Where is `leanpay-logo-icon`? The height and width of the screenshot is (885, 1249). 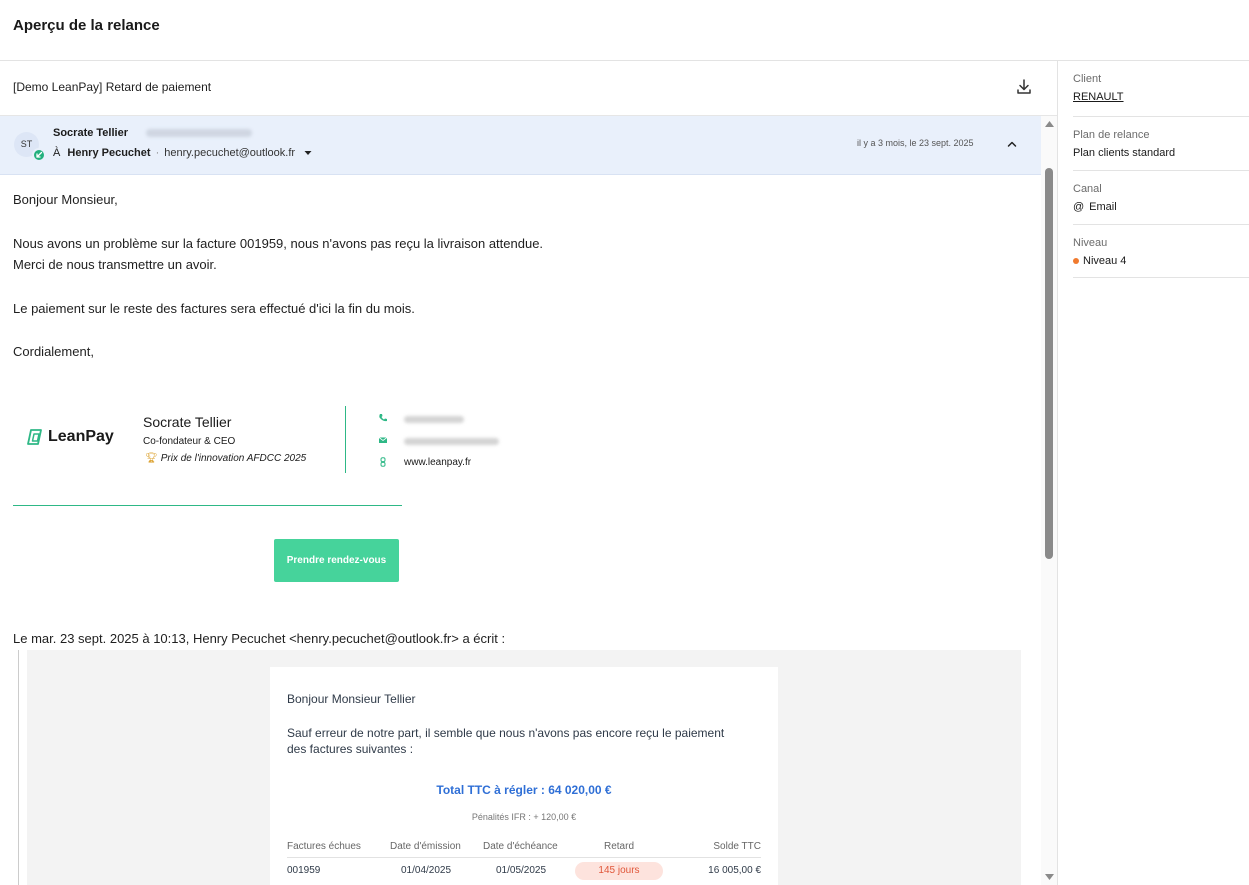 leanpay-logo-icon is located at coordinates (34, 437).